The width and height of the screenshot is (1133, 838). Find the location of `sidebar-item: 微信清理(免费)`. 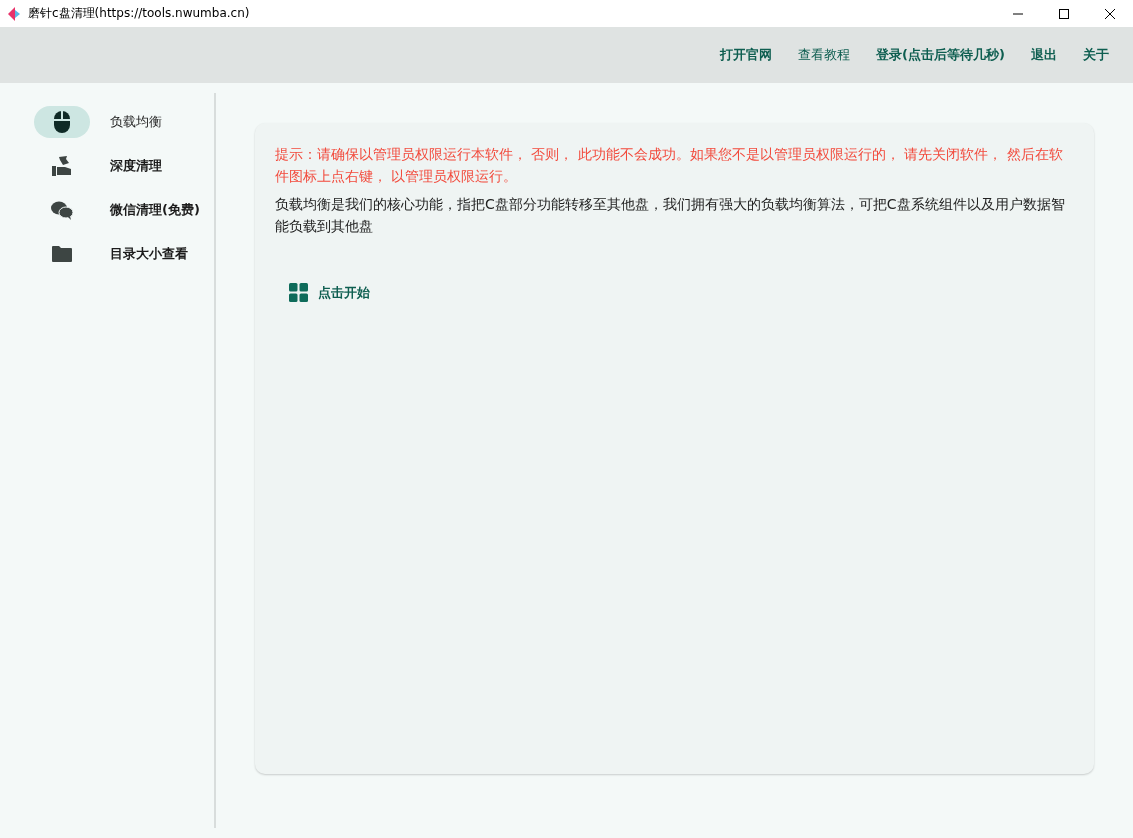

sidebar-item: 微信清理(免费) is located at coordinates (124, 210).